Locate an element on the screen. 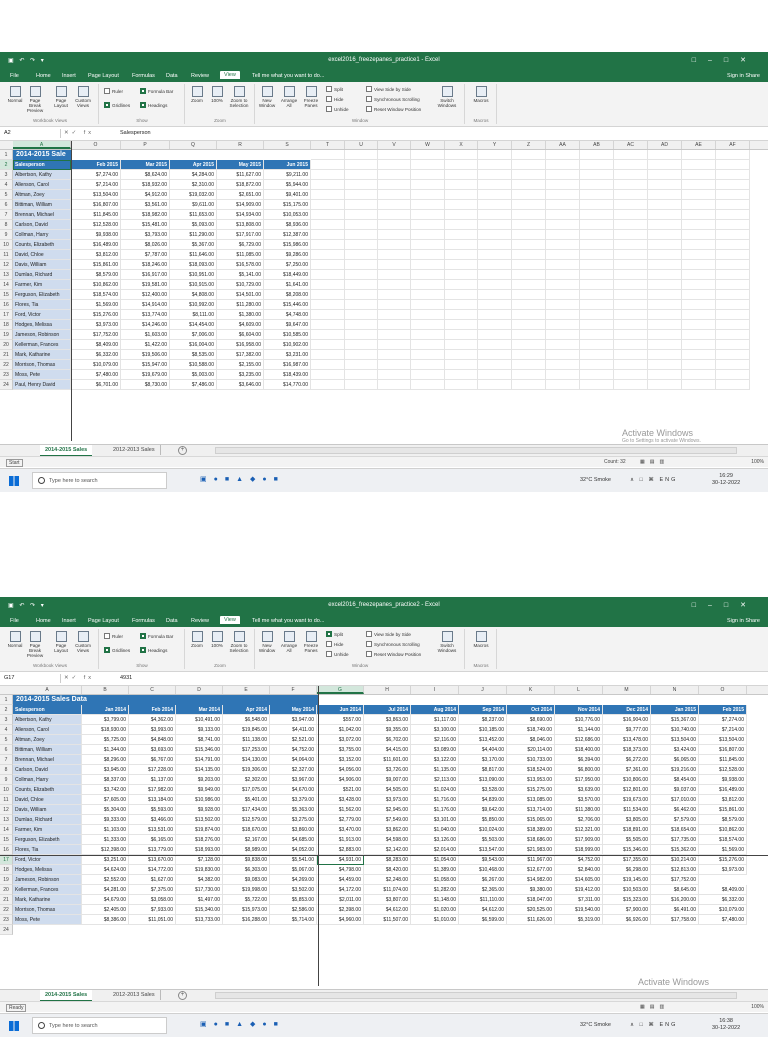 This screenshot has width=768, height=1037. sales-value-cell: $2,310.00 is located at coordinates (193, 185).